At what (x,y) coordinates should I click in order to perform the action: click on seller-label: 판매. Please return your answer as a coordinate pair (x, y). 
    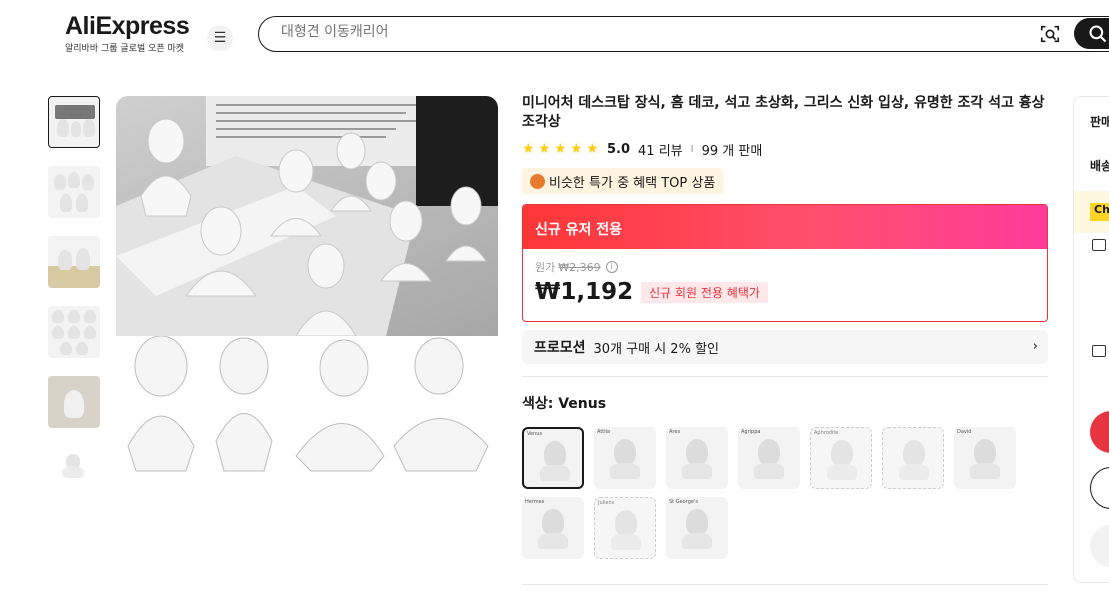
    Looking at the image, I should click on (1099, 122).